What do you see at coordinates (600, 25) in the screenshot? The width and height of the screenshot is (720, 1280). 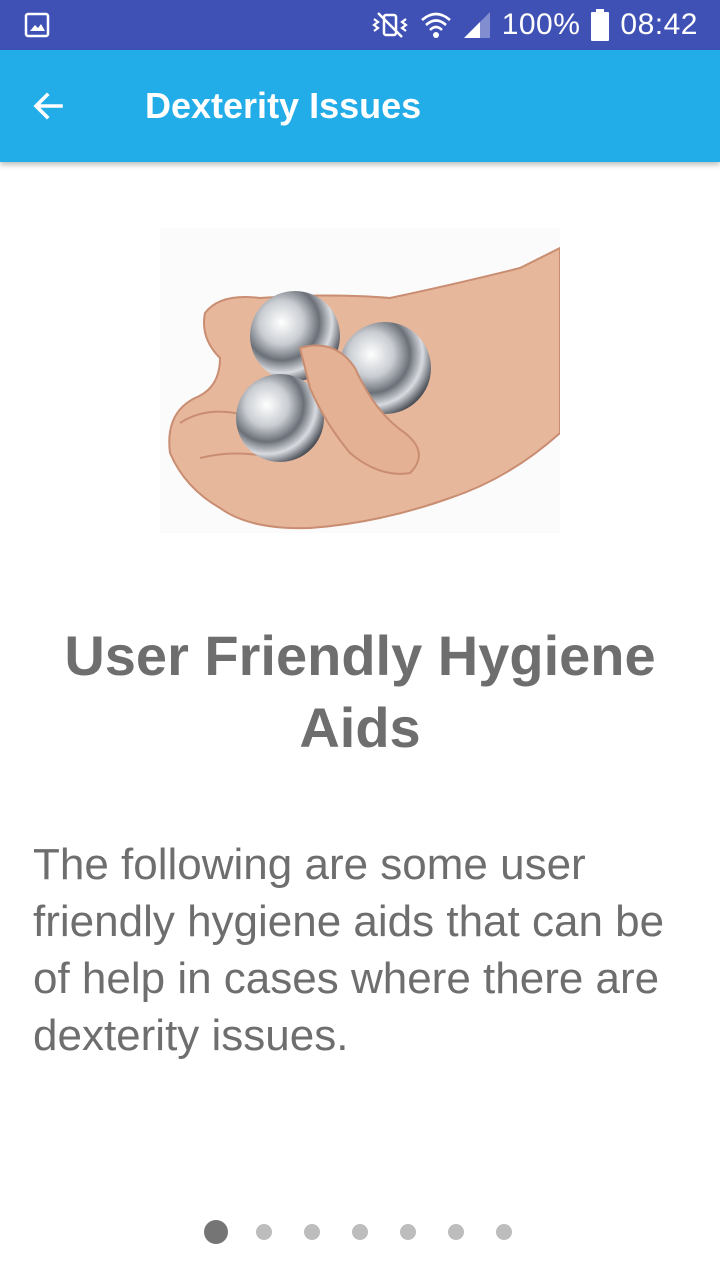 I see `battery-icon` at bounding box center [600, 25].